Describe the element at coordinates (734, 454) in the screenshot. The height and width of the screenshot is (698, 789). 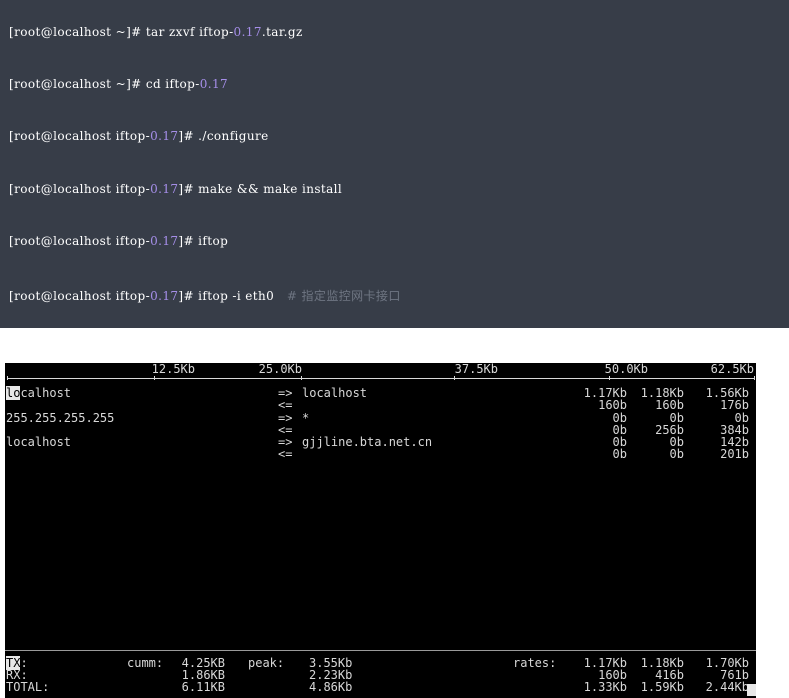
I see `rate-value: 201b` at that location.